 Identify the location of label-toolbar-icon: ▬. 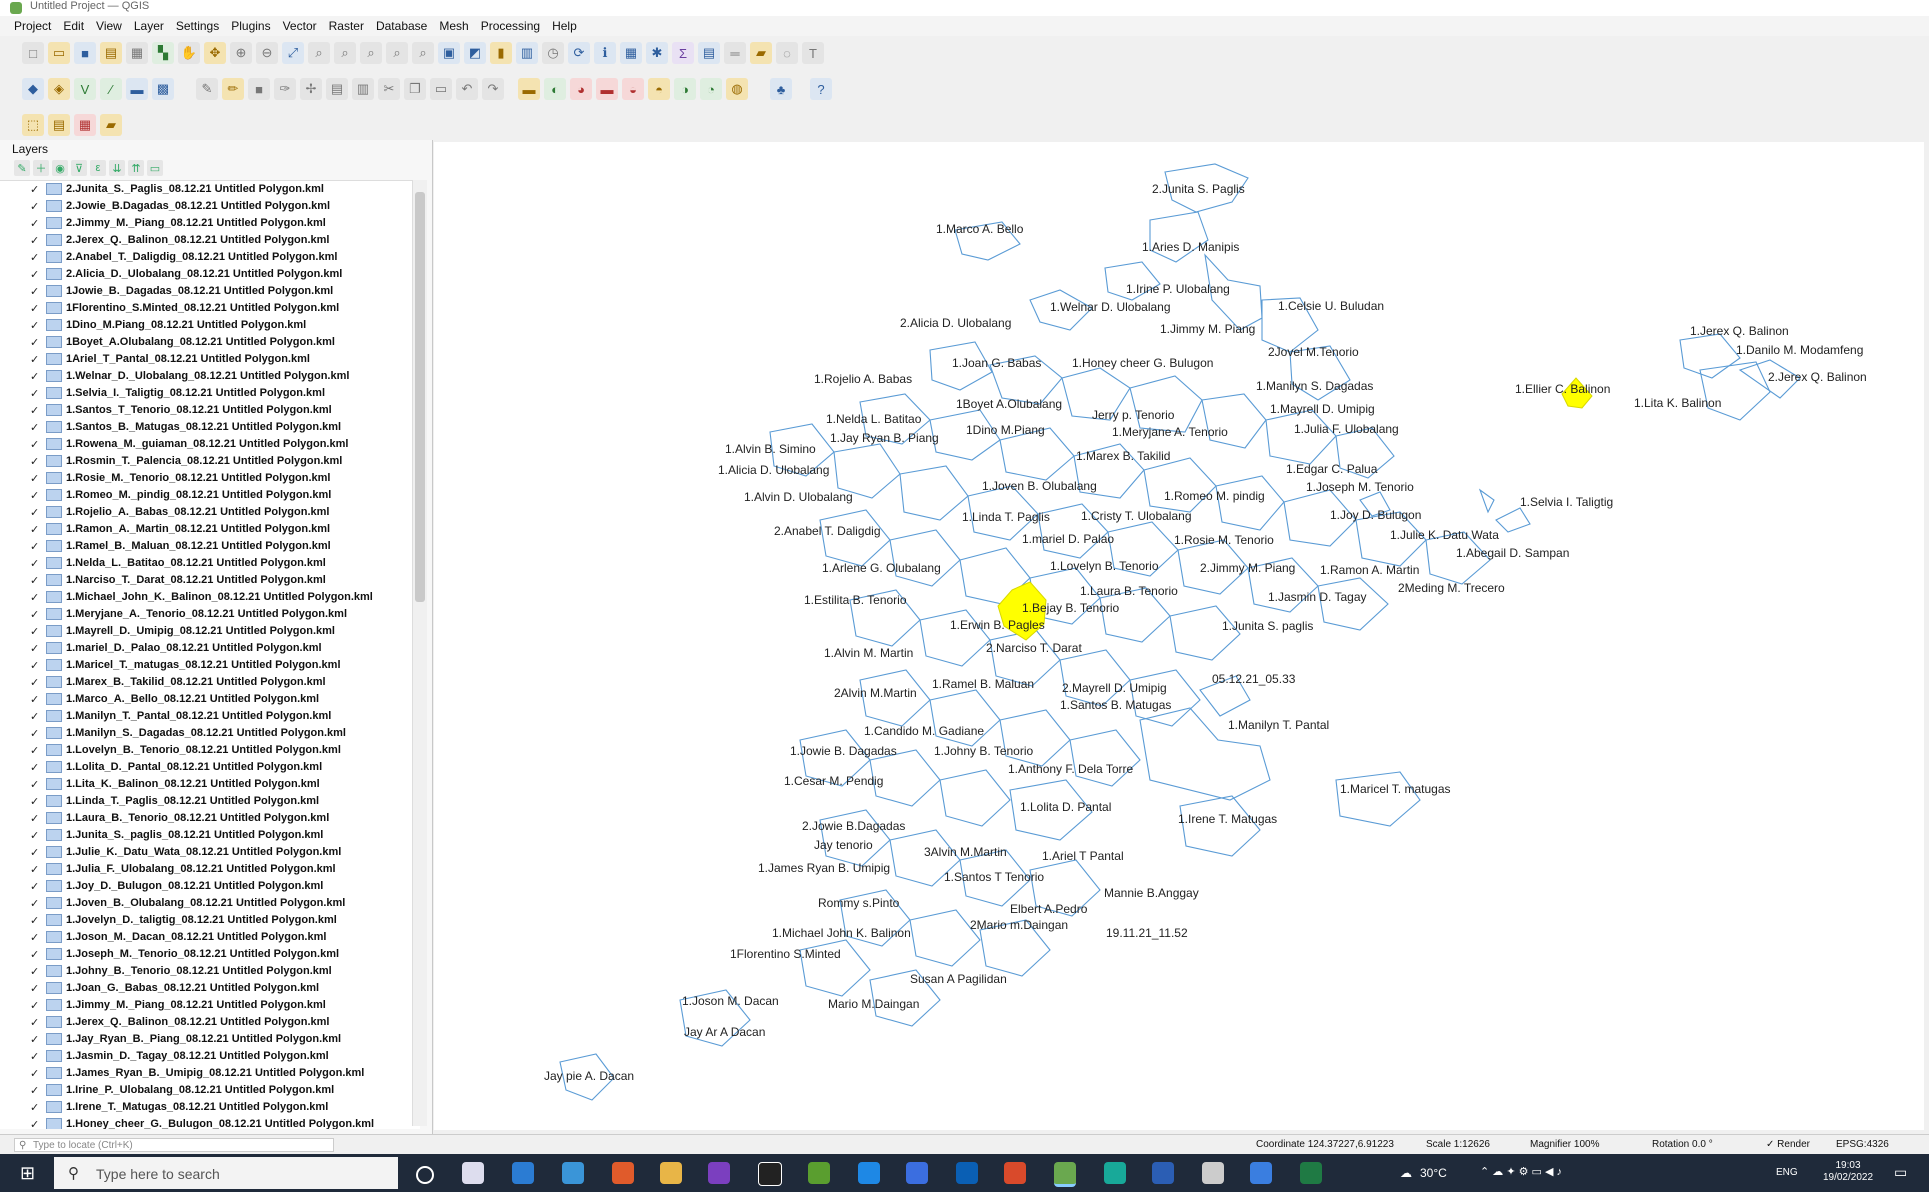
(529, 89).